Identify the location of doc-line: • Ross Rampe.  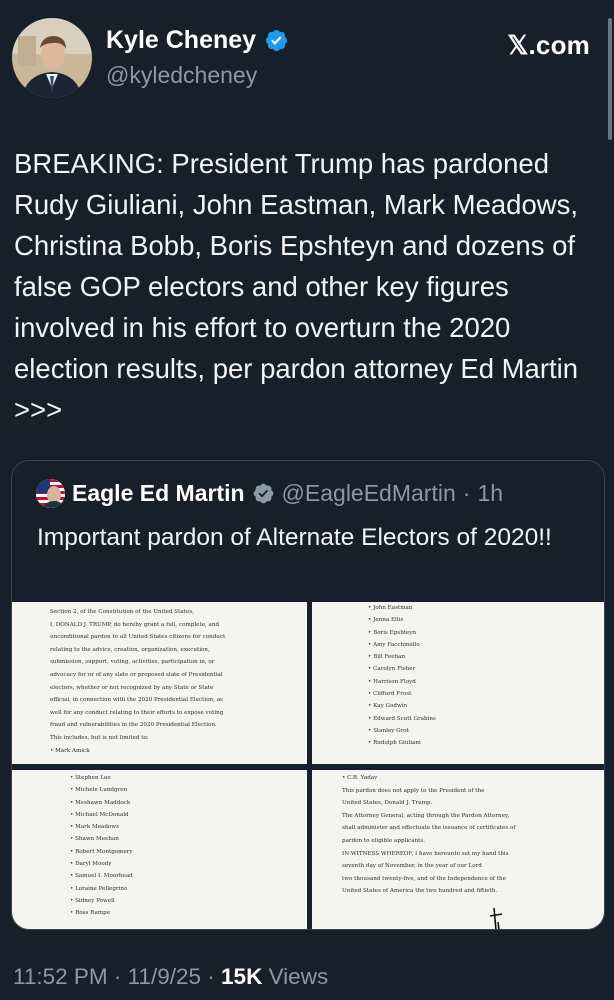
(90, 913).